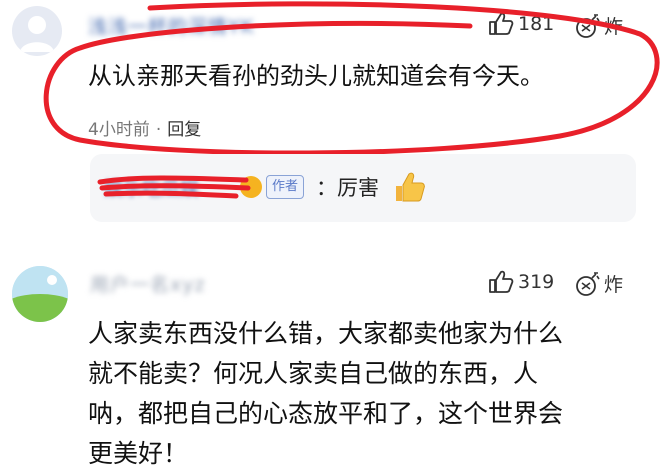  Describe the element at coordinates (536, 282) in the screenshot. I see `like-count: 319` at that location.